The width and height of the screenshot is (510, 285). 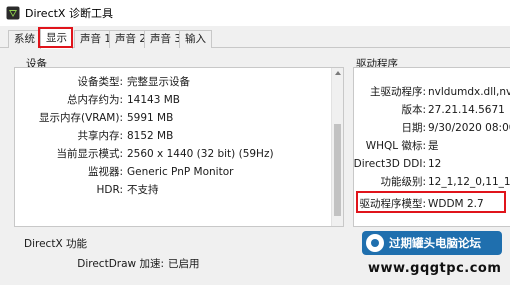 I want to click on driver-row: Direct3D DDI: 12, so click(x=432, y=164).